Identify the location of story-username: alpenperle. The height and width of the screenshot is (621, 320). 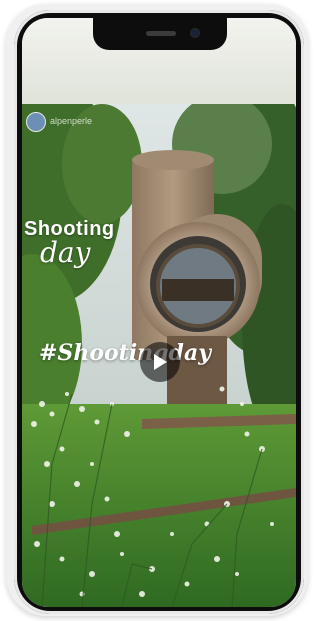
(71, 121).